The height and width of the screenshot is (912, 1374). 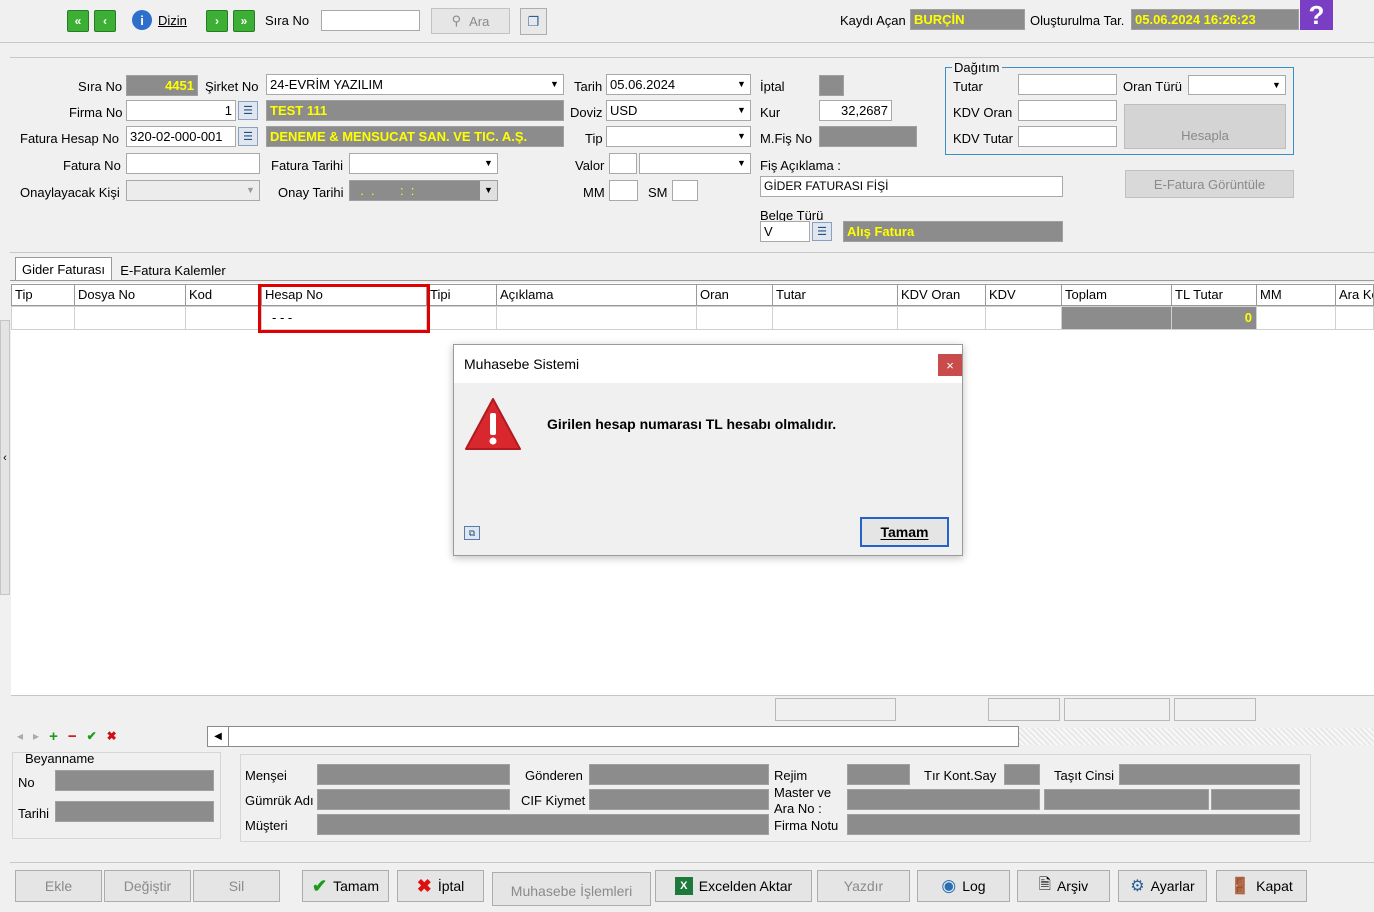 I want to click on info-icon: i, so click(x=142, y=20).